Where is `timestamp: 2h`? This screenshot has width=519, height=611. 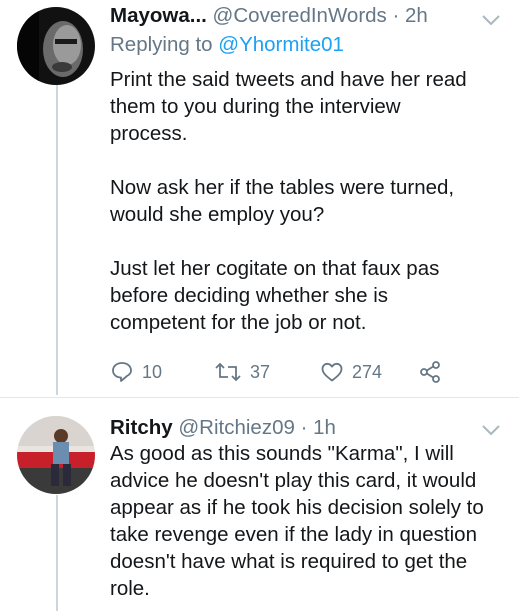
timestamp: 2h is located at coordinates (416, 15).